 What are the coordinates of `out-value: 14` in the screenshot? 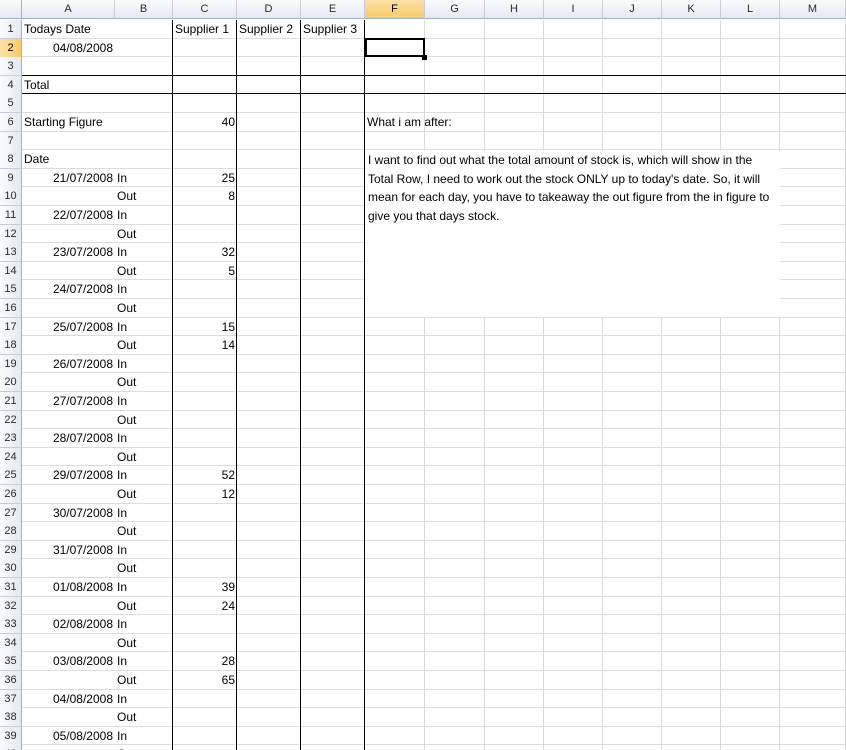 It's located at (205, 345).